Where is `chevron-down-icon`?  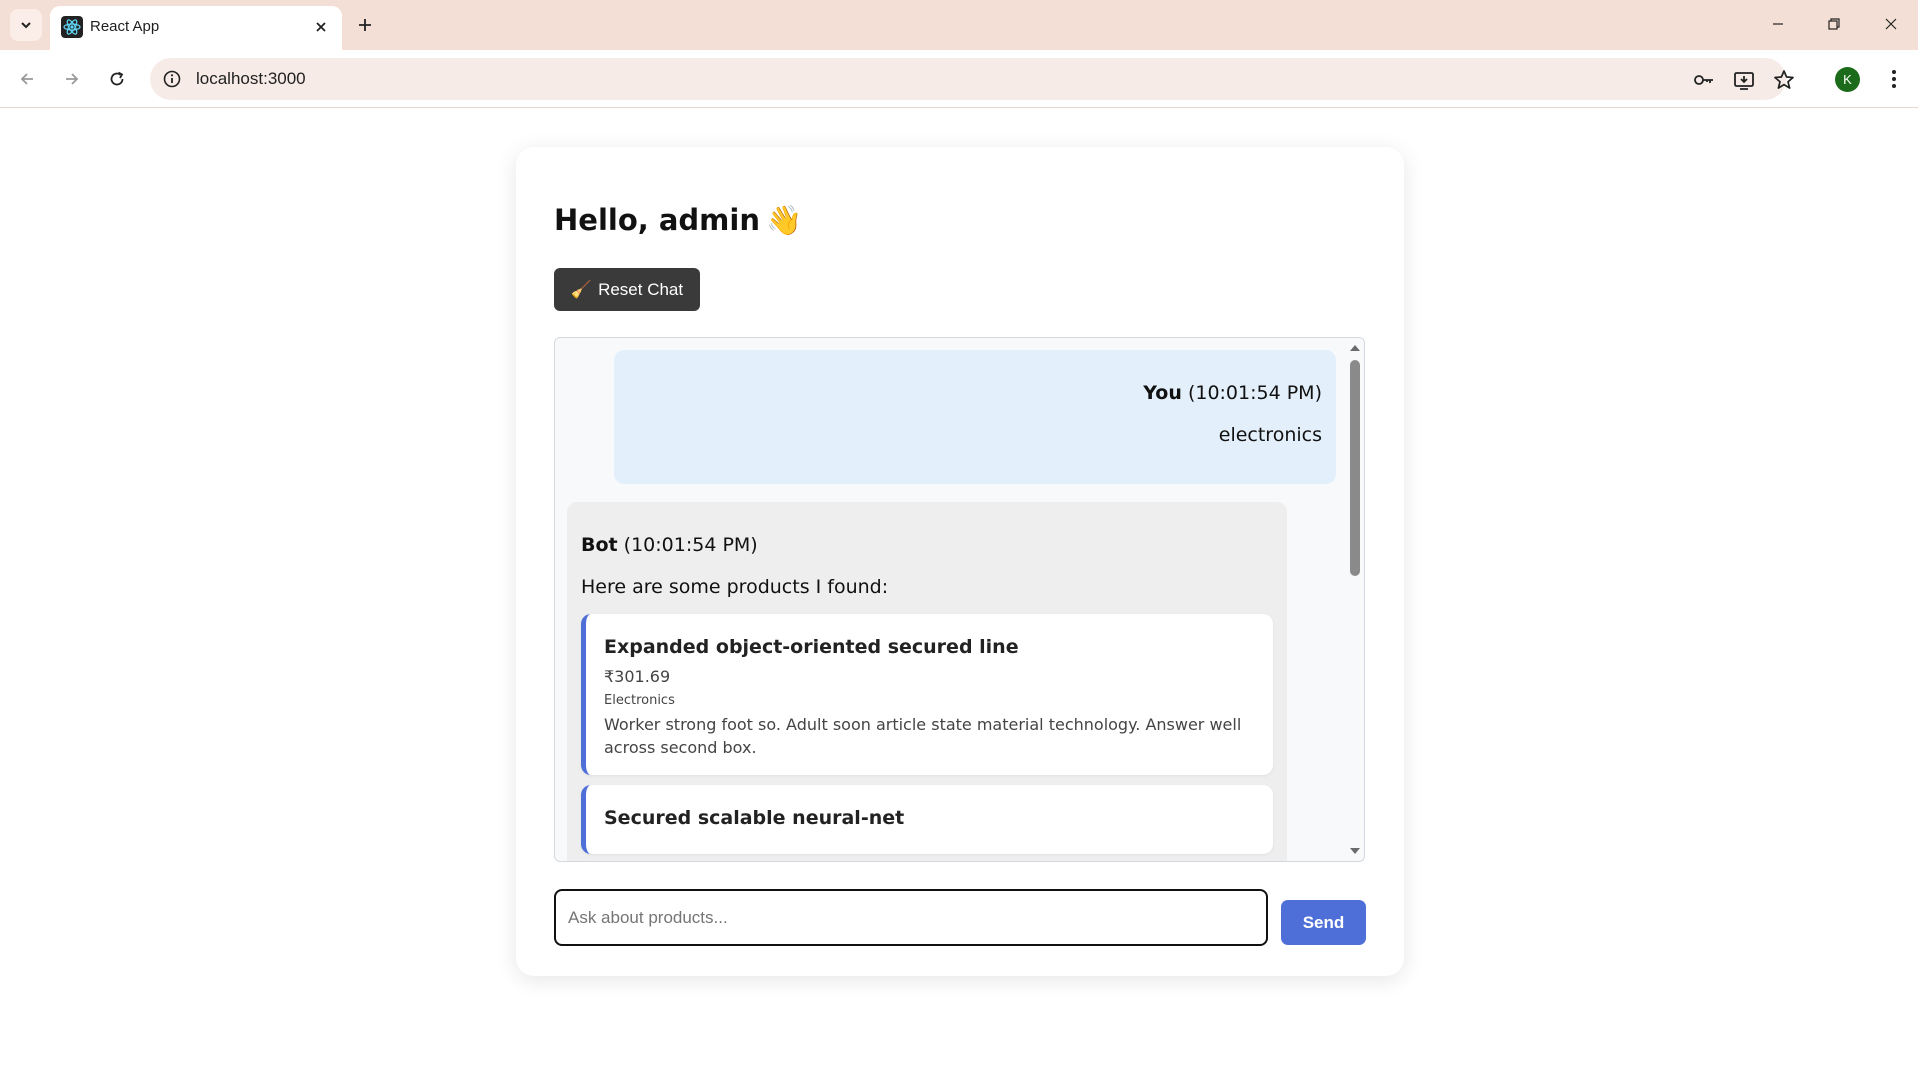
chevron-down-icon is located at coordinates (26, 25).